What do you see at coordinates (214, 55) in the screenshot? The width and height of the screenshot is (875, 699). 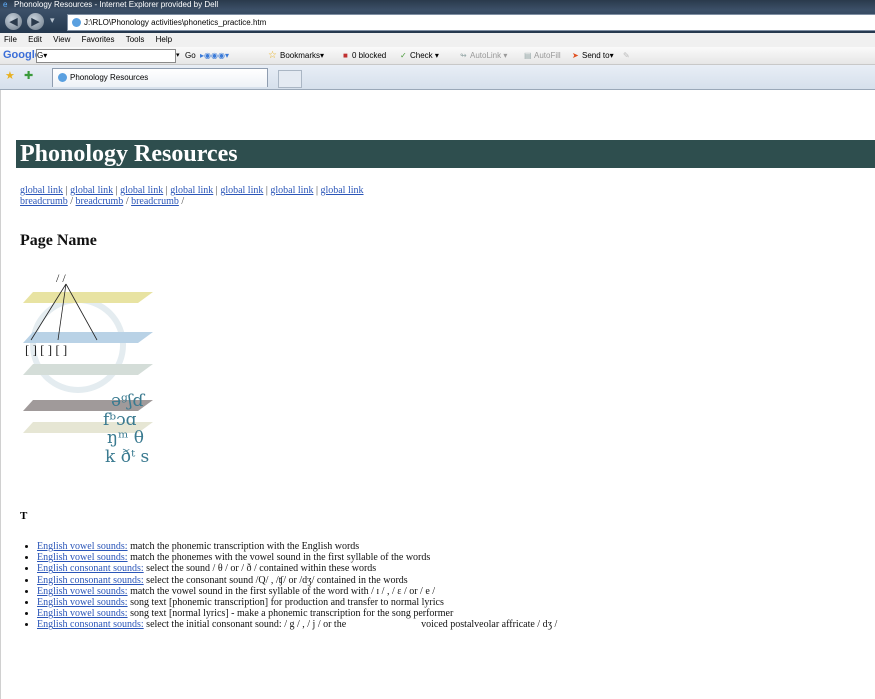 I see `google-options-icon: ▸◉◉◉▾` at bounding box center [214, 55].